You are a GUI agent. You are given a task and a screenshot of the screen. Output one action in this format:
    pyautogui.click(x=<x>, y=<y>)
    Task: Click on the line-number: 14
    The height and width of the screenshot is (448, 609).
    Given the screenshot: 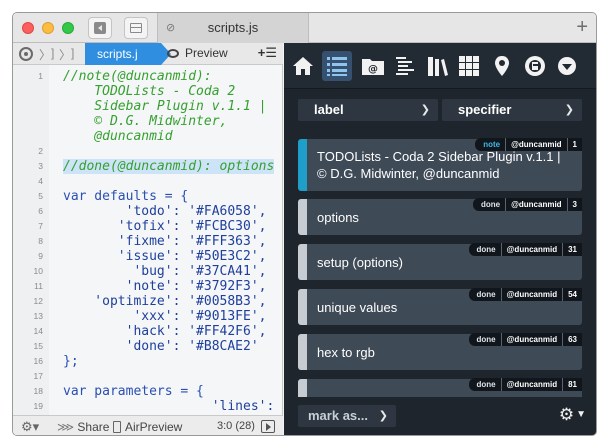 What is the action you would take?
    pyautogui.click(x=38, y=331)
    